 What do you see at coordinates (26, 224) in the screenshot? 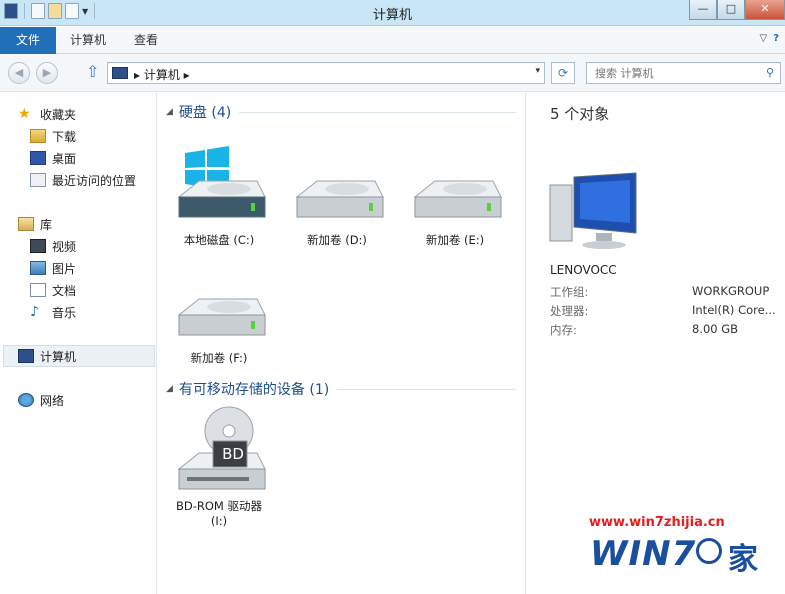
I see `library-icon` at bounding box center [26, 224].